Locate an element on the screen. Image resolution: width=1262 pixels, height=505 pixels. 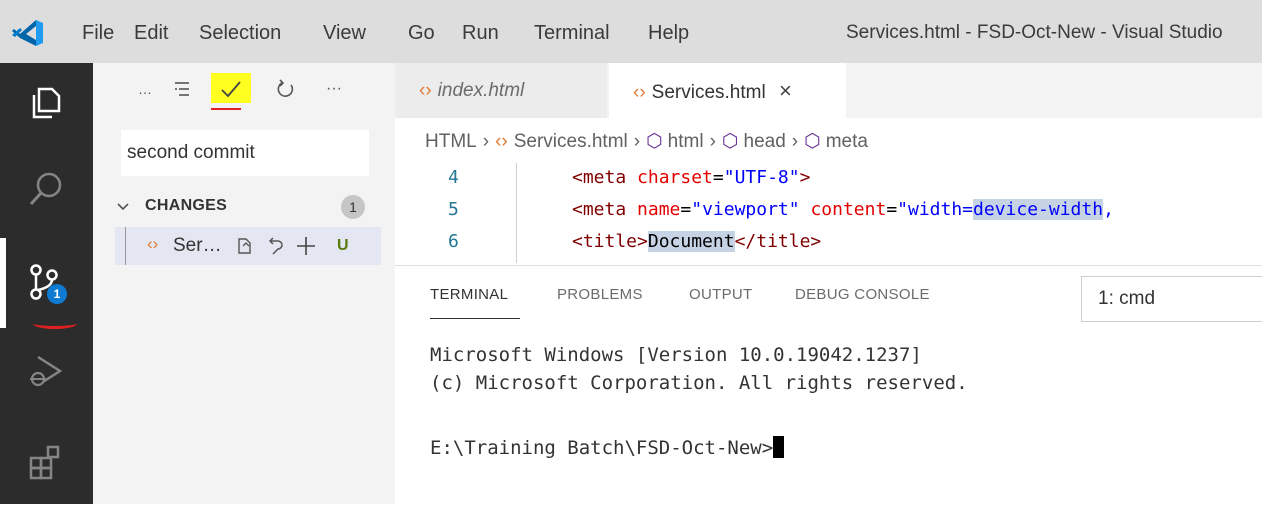
view-as-list-button is located at coordinates (182, 89).